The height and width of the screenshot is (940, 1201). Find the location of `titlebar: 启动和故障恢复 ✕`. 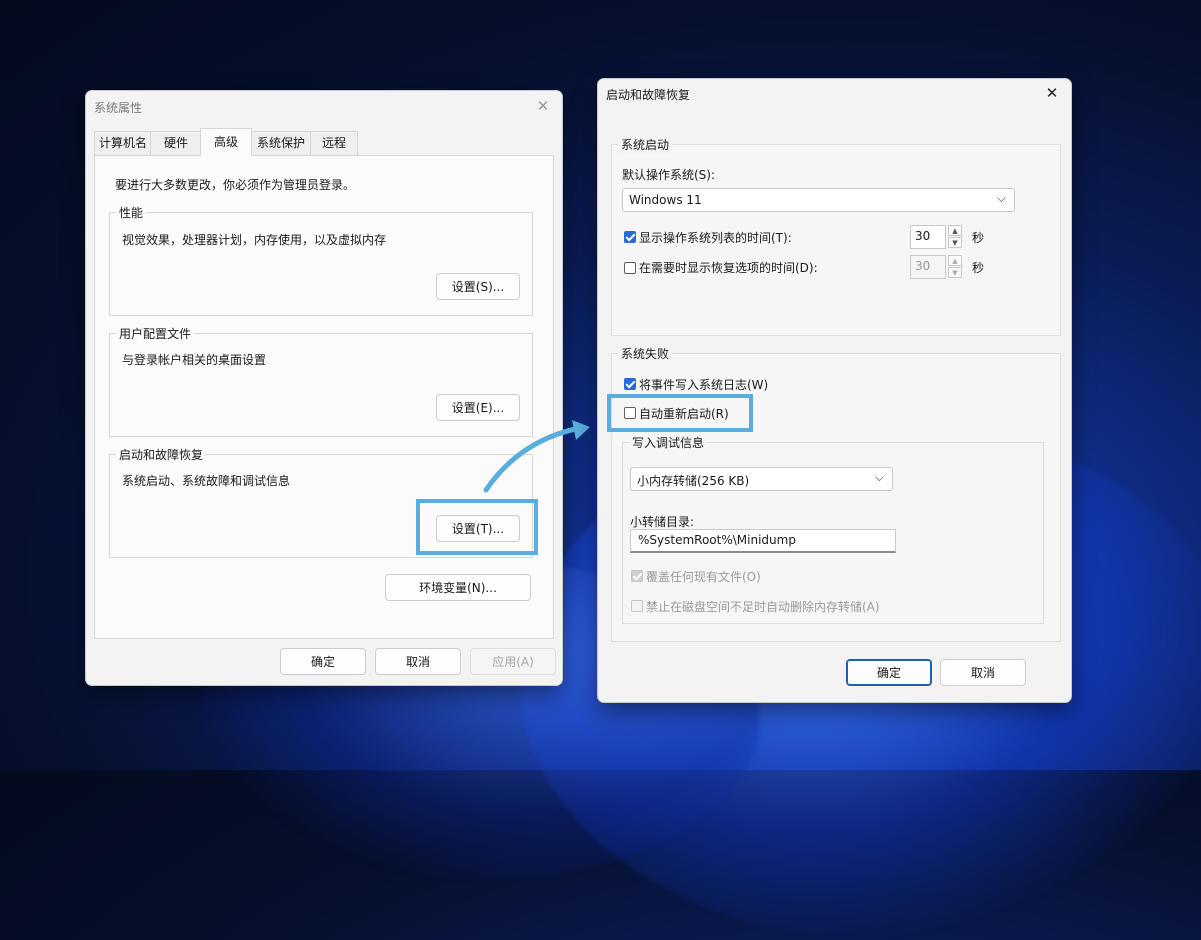

titlebar: 启动和故障恢复 ✕ is located at coordinates (834, 94).